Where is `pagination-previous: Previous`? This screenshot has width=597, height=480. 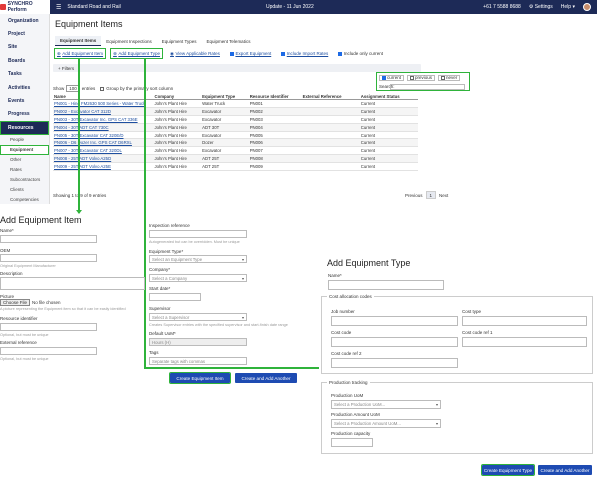
pagination-previous: Previous is located at coordinates (414, 195).